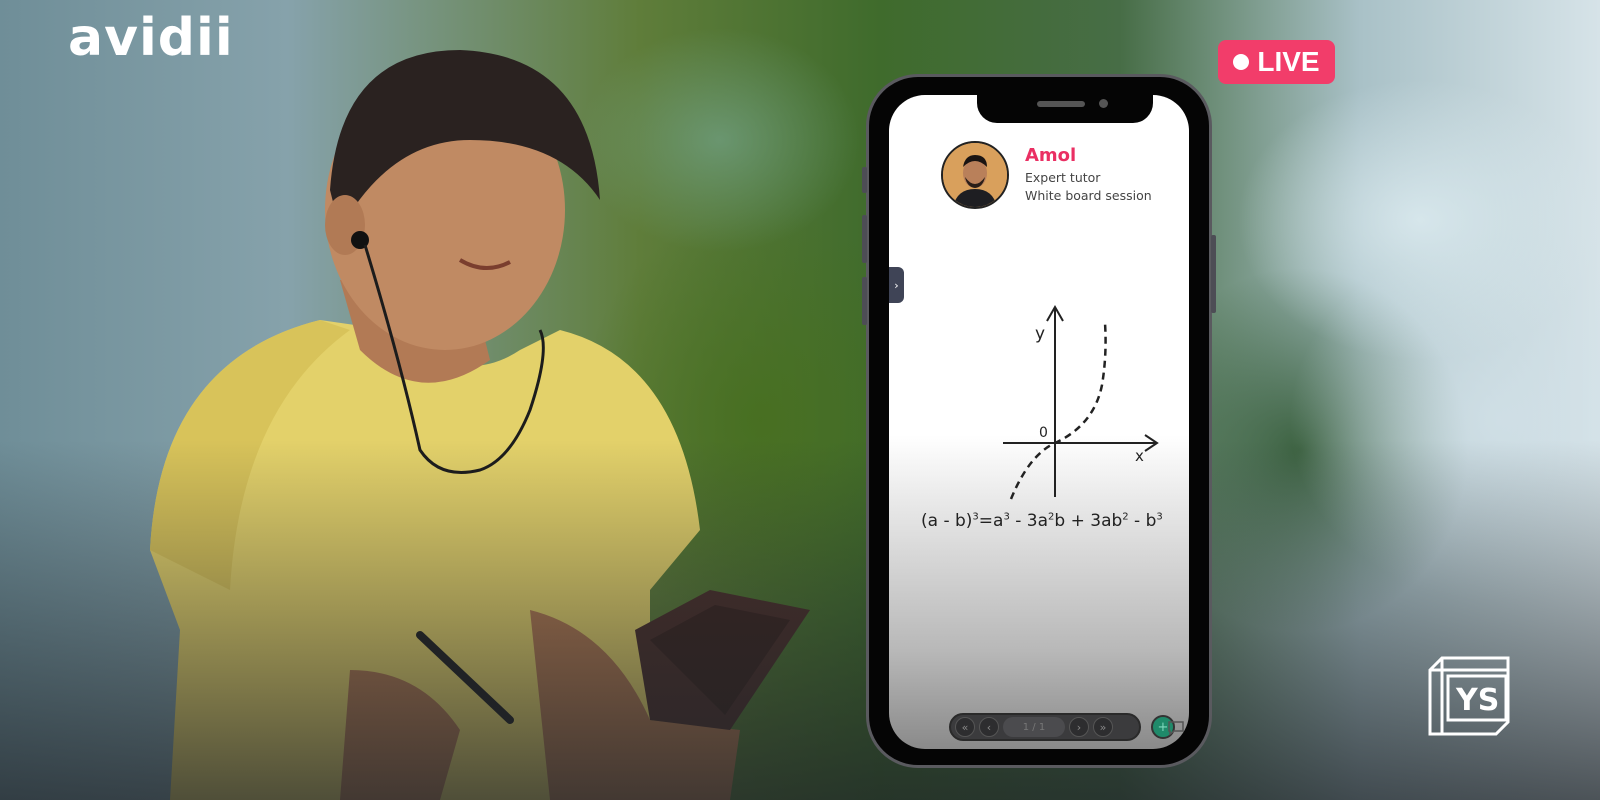  I want to click on next-page-icon: ›, so click(1079, 727).